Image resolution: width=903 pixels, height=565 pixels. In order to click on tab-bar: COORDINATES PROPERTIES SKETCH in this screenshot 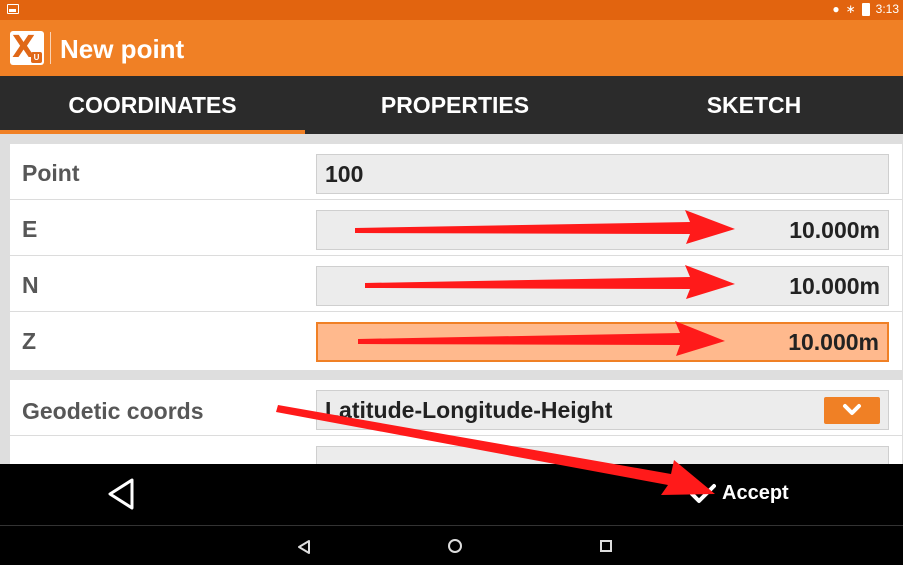, I will do `click(451, 105)`.